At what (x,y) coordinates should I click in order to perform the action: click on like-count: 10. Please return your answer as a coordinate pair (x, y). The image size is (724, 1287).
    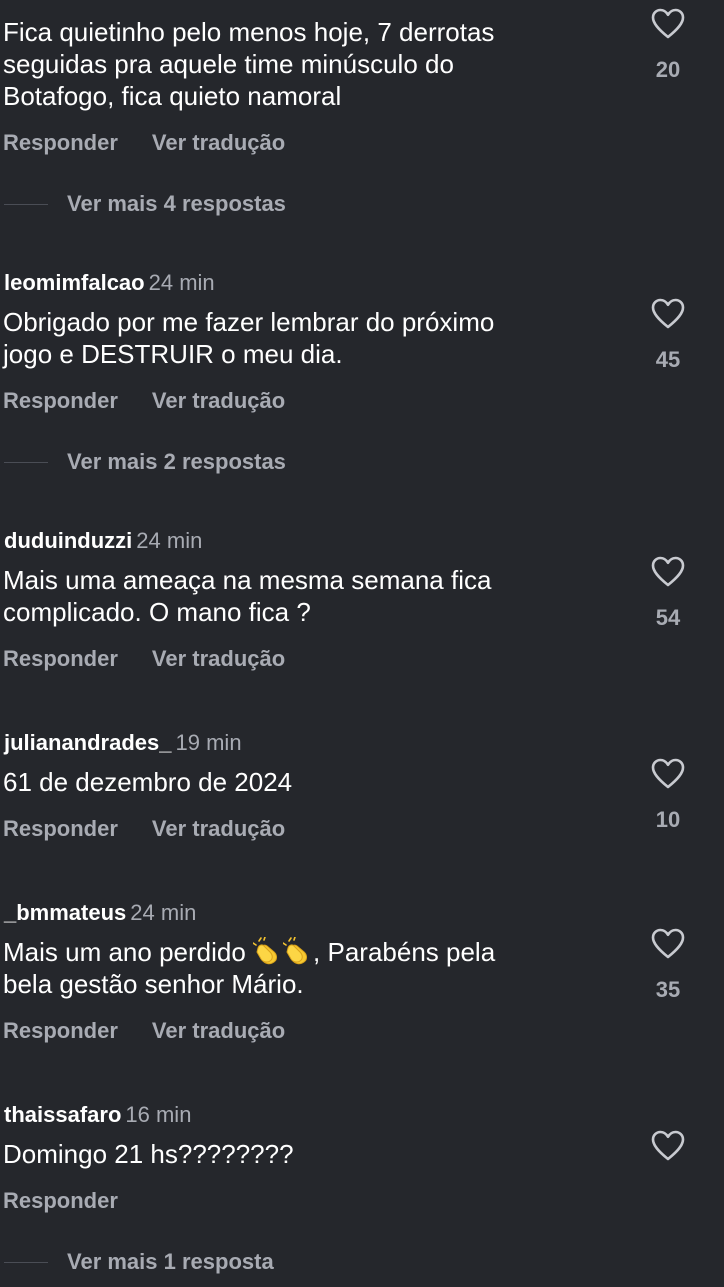
    Looking at the image, I should click on (668, 819).